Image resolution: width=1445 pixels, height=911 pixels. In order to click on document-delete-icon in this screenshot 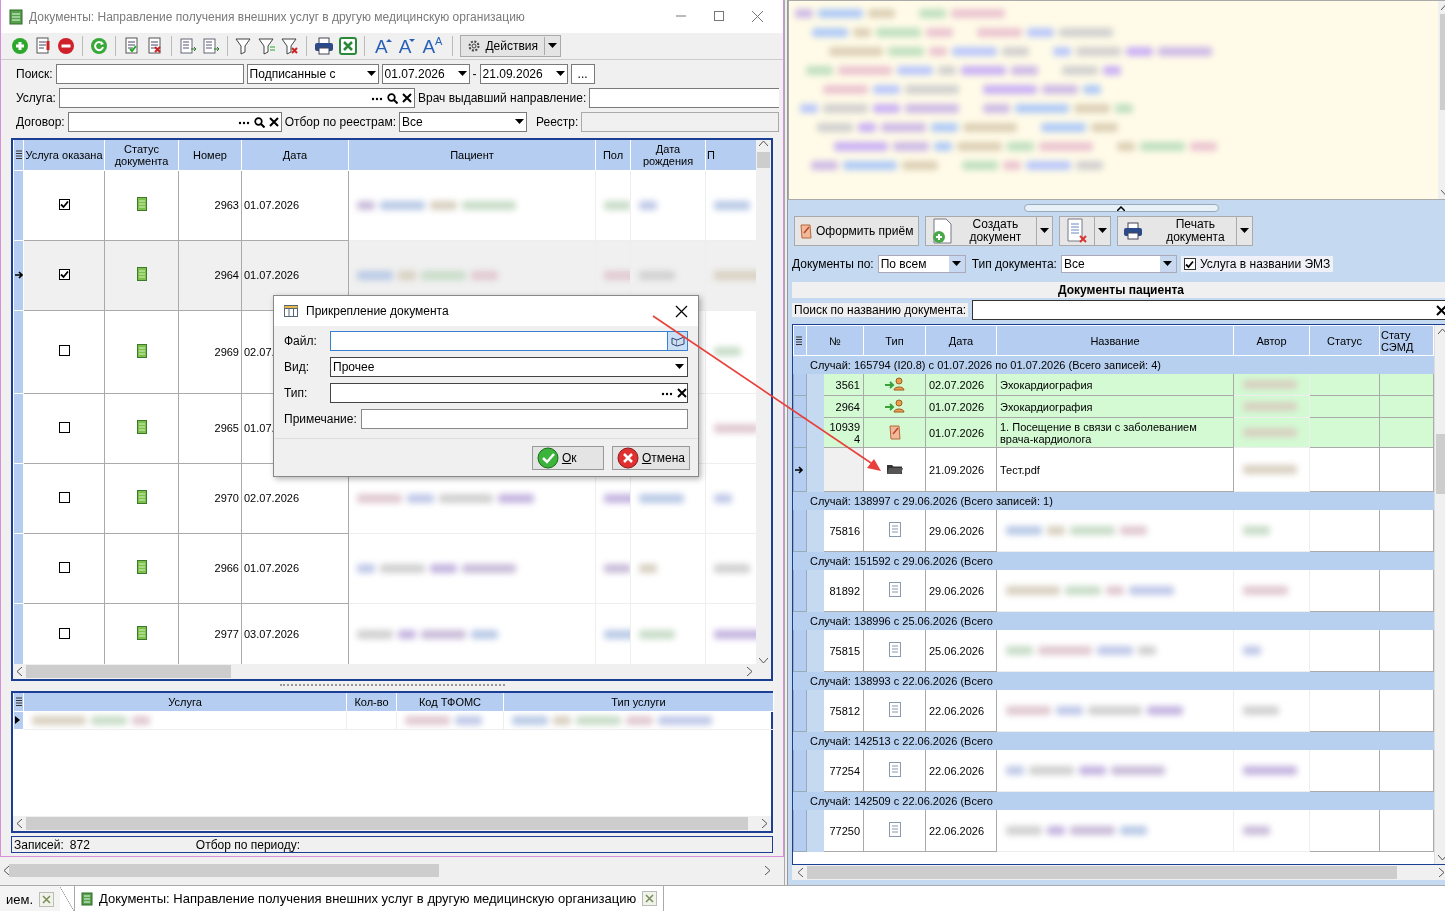, I will do `click(155, 46)`.